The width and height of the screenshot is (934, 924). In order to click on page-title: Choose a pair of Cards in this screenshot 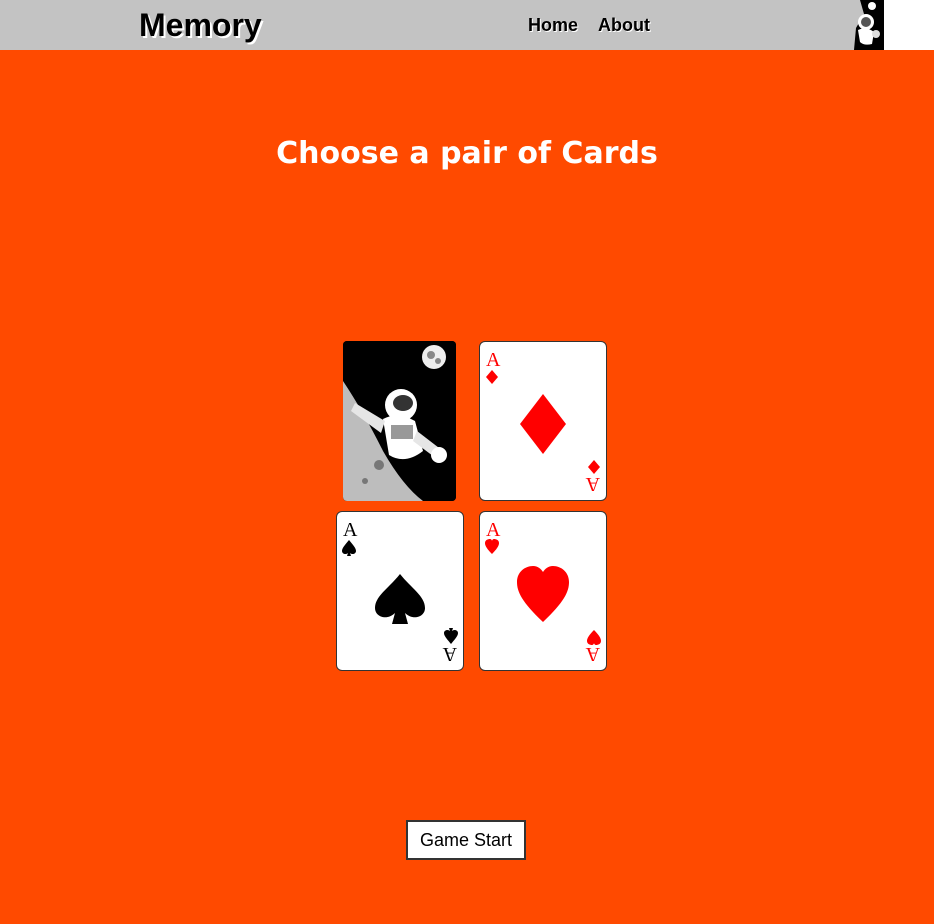, I will do `click(467, 153)`.